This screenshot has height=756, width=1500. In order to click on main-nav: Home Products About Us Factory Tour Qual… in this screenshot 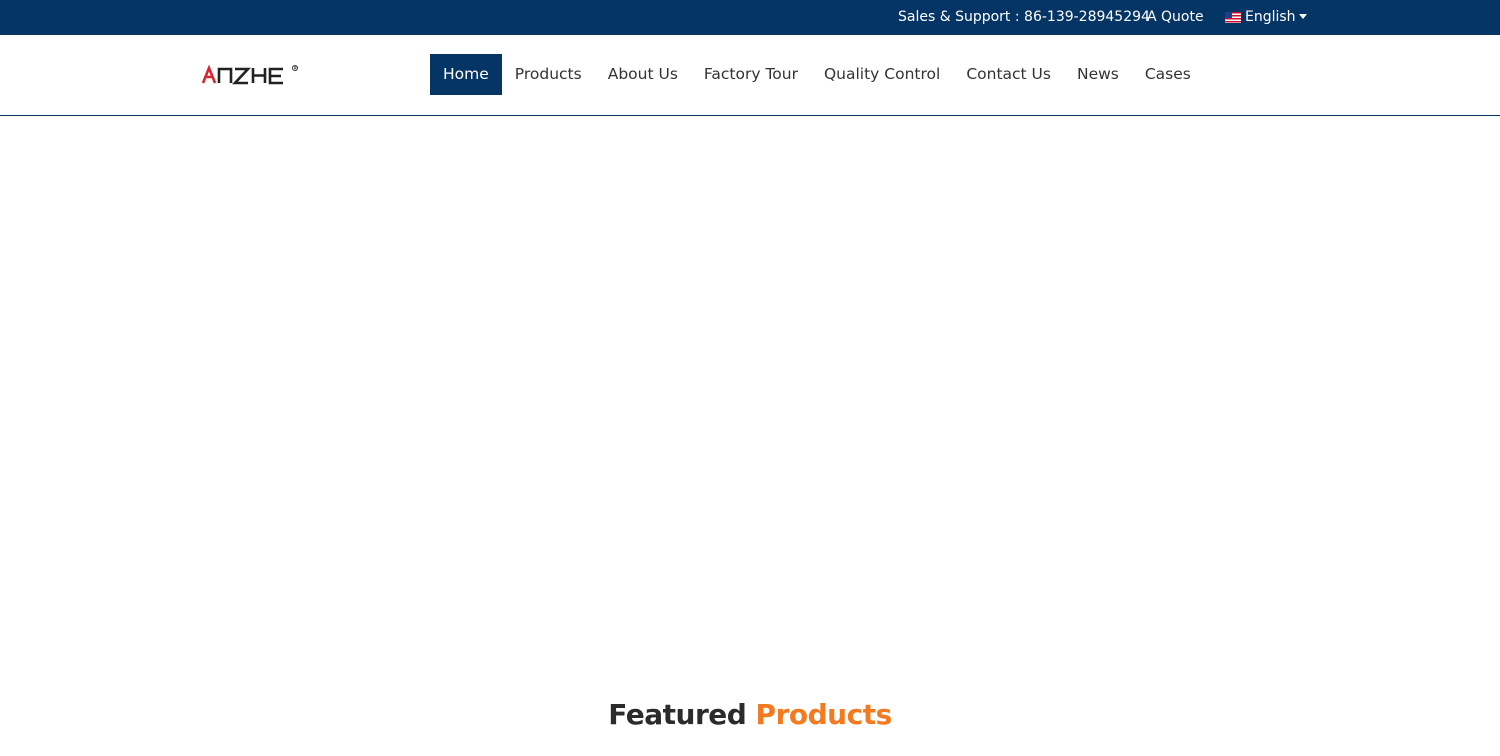, I will do `click(817, 74)`.